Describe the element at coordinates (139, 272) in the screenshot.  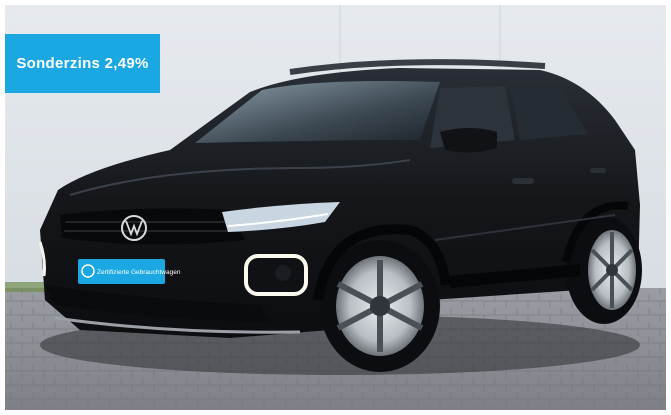
I see `license-plate-text: Zertifizierte Gebrauchtwagen` at that location.